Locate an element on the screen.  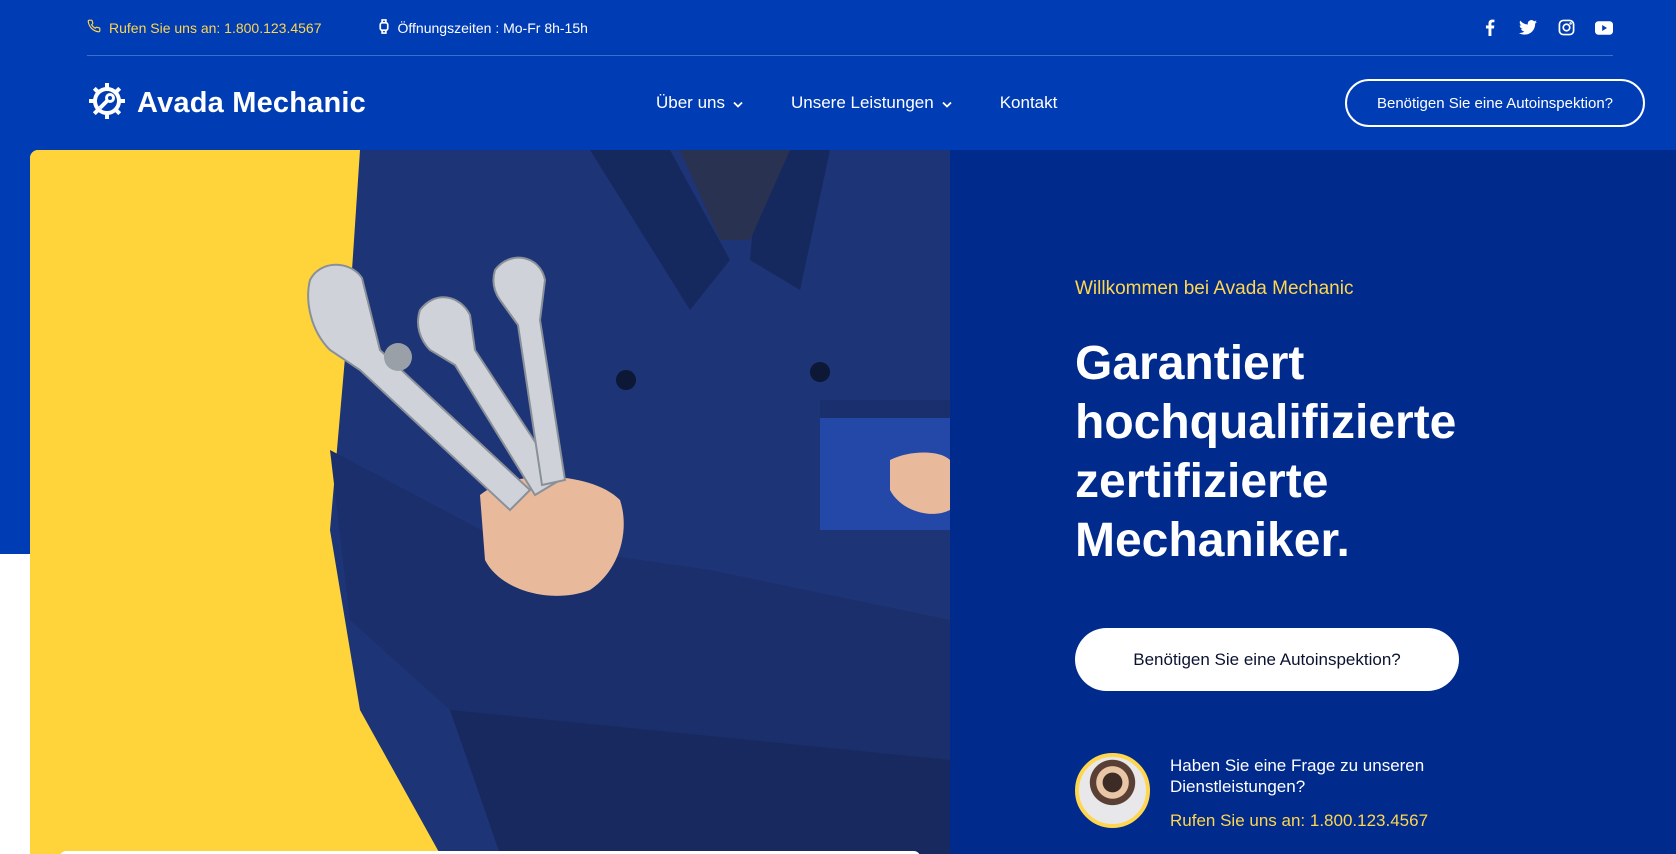
hero-inspection-button: Benötigen Sie eine Autoinspektion? is located at coordinates (1267, 659).